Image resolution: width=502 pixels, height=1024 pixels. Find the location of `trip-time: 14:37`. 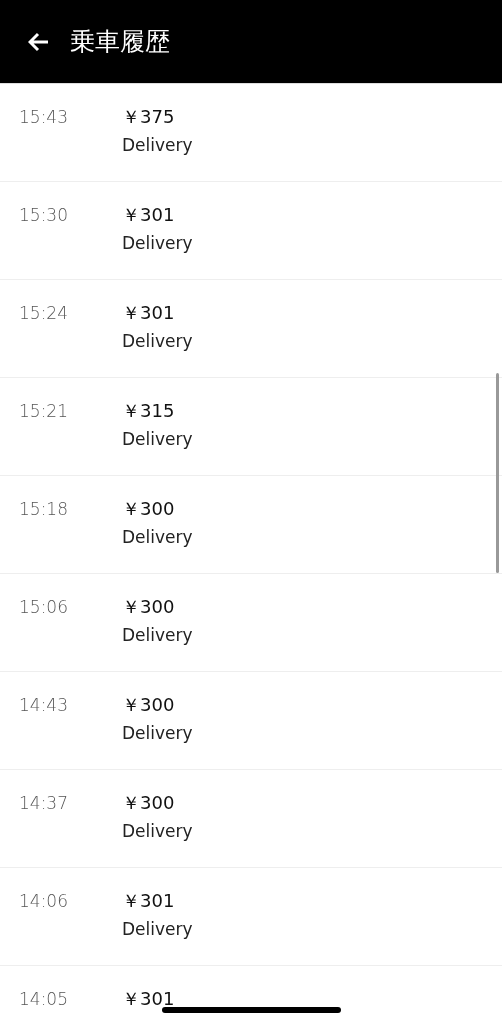

trip-time: 14:37 is located at coordinates (43, 803).